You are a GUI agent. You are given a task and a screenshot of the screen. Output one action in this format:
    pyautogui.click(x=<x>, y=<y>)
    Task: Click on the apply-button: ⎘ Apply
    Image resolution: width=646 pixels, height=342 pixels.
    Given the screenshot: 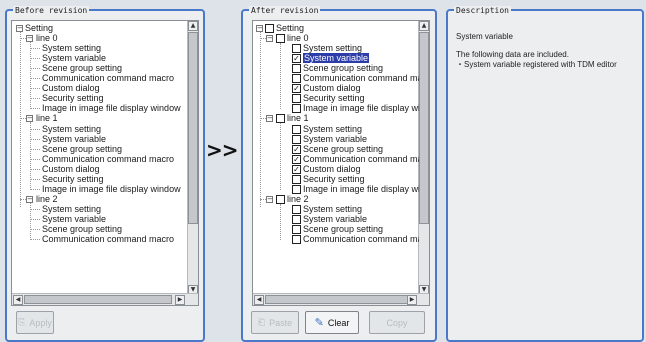 What is the action you would take?
    pyautogui.click(x=35, y=322)
    